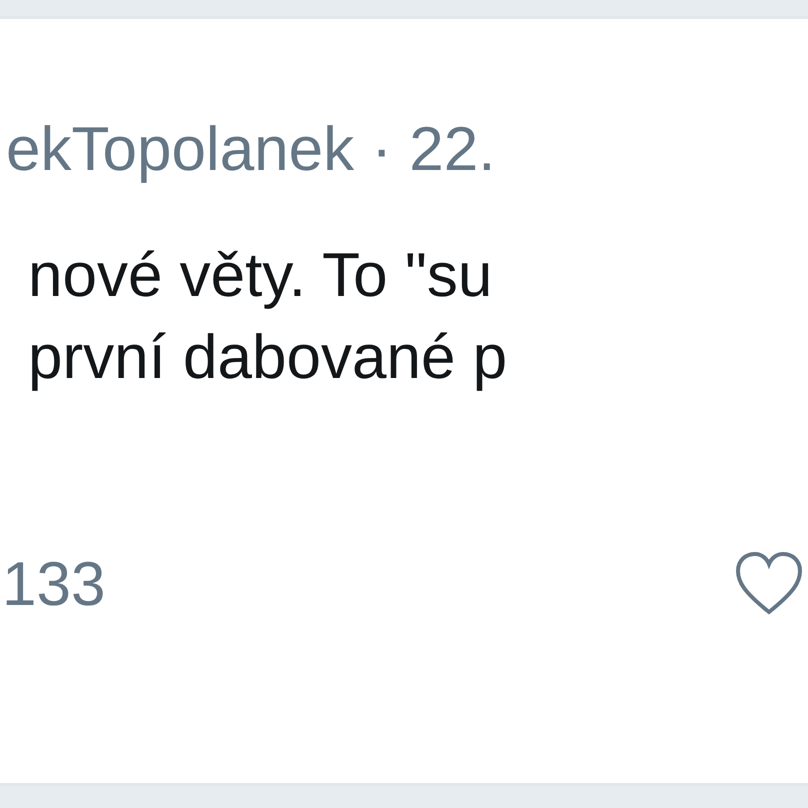  Describe the element at coordinates (268, 358) in the screenshot. I see `tweet-text: první dabované p` at that location.